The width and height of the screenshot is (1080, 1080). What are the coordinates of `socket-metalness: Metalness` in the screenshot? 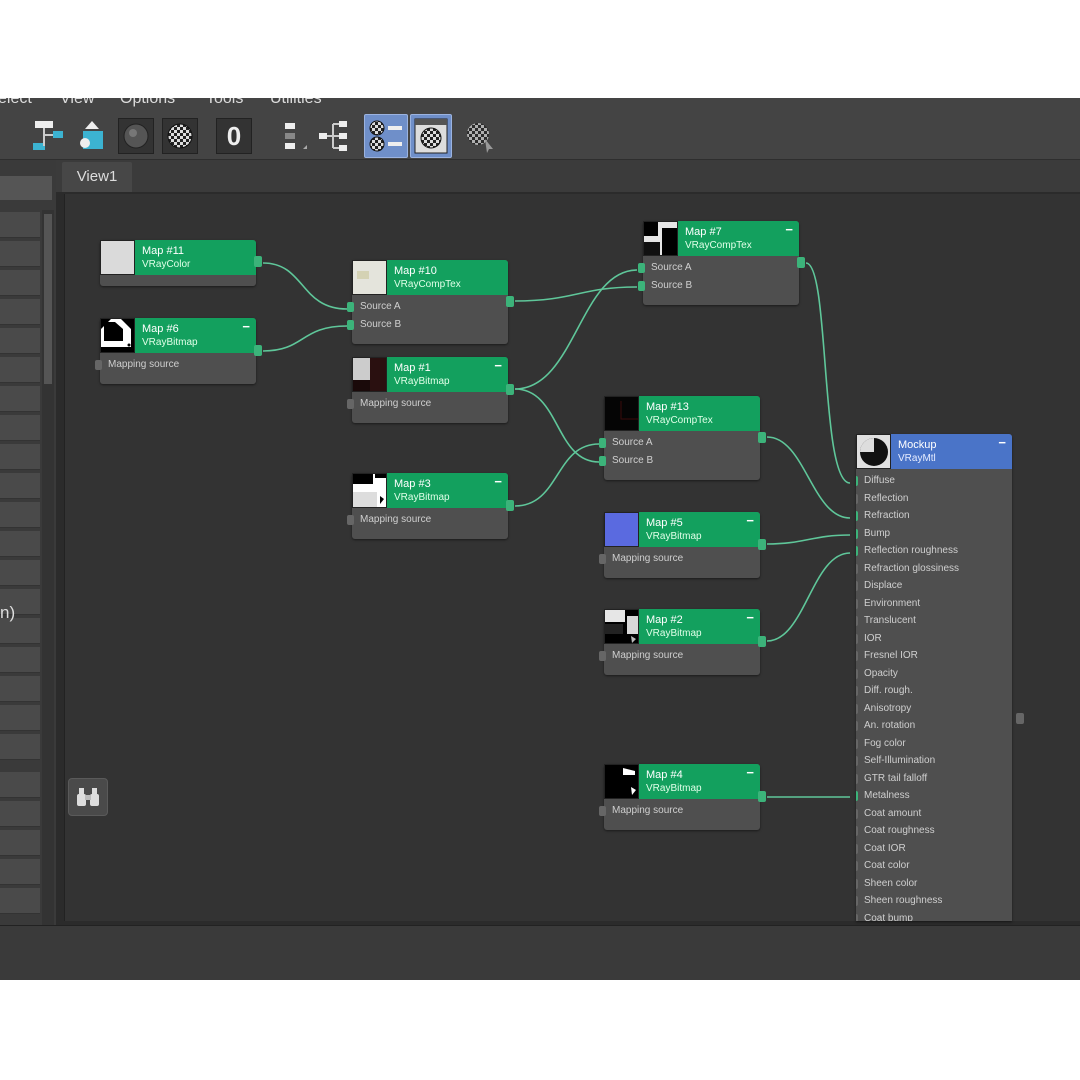 It's located at (934, 796).